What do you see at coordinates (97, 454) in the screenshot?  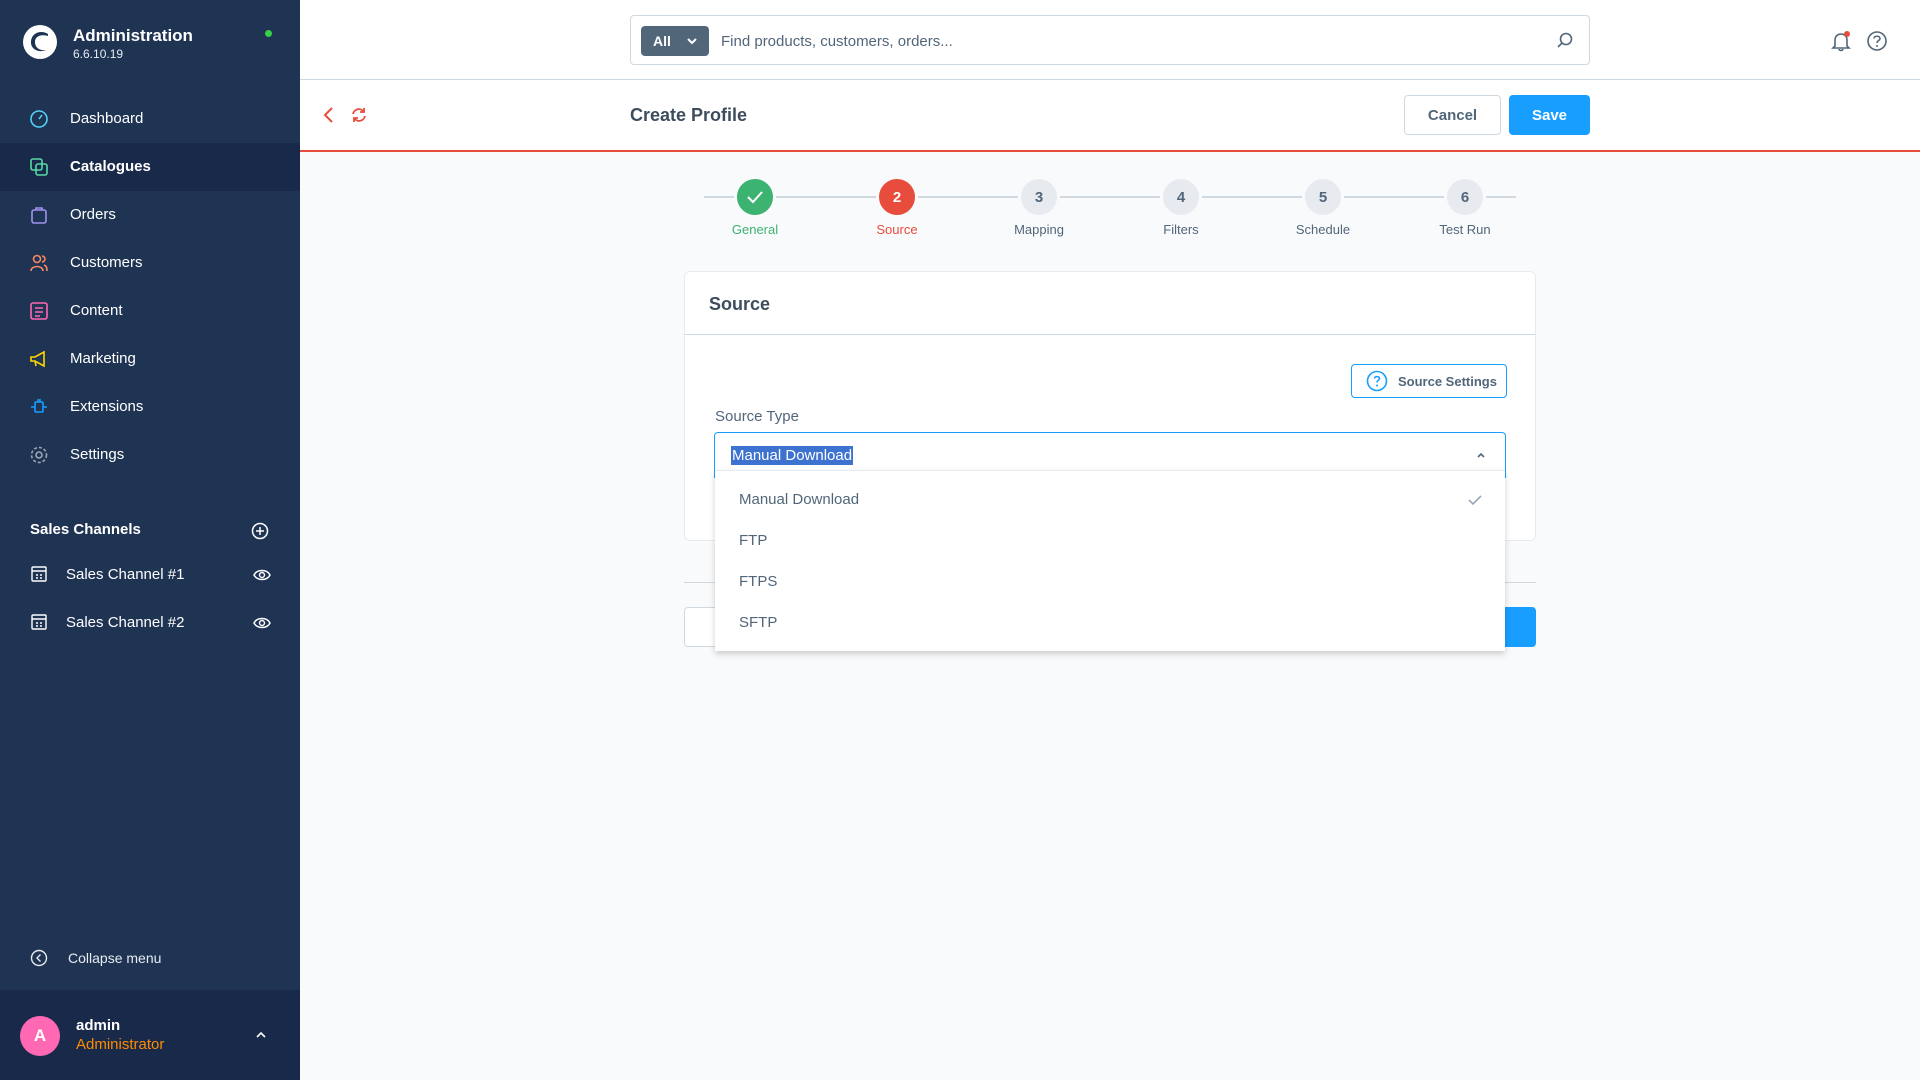 I see `sidebar-item-label: Settings` at bounding box center [97, 454].